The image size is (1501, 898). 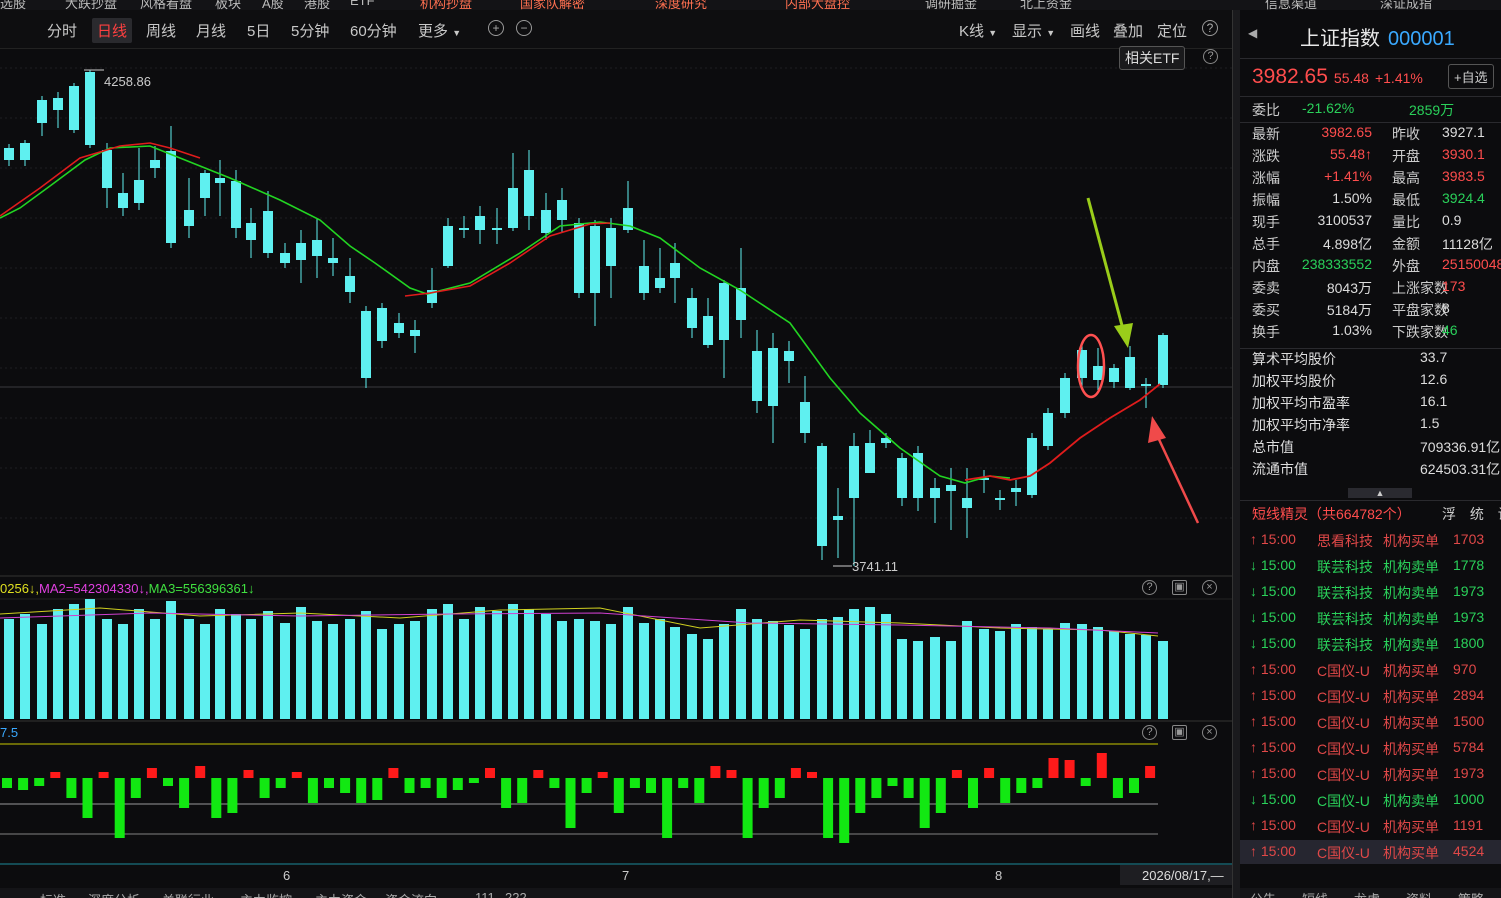 What do you see at coordinates (1370, 670) in the screenshot?
I see `sprite-row: ↑ 15:00 C国仪-U 机构买单 970` at bounding box center [1370, 670].